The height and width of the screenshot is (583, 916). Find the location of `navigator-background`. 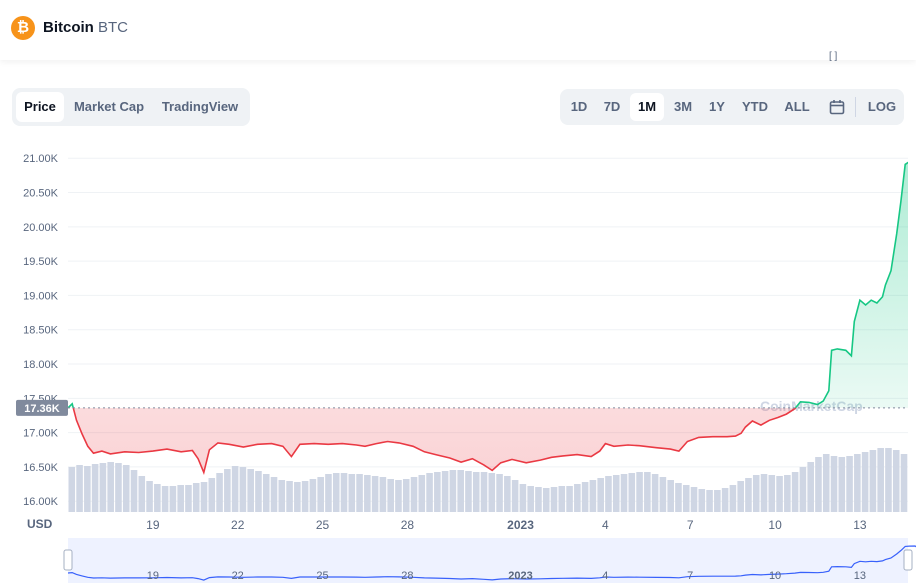

navigator-background is located at coordinates (488, 560).